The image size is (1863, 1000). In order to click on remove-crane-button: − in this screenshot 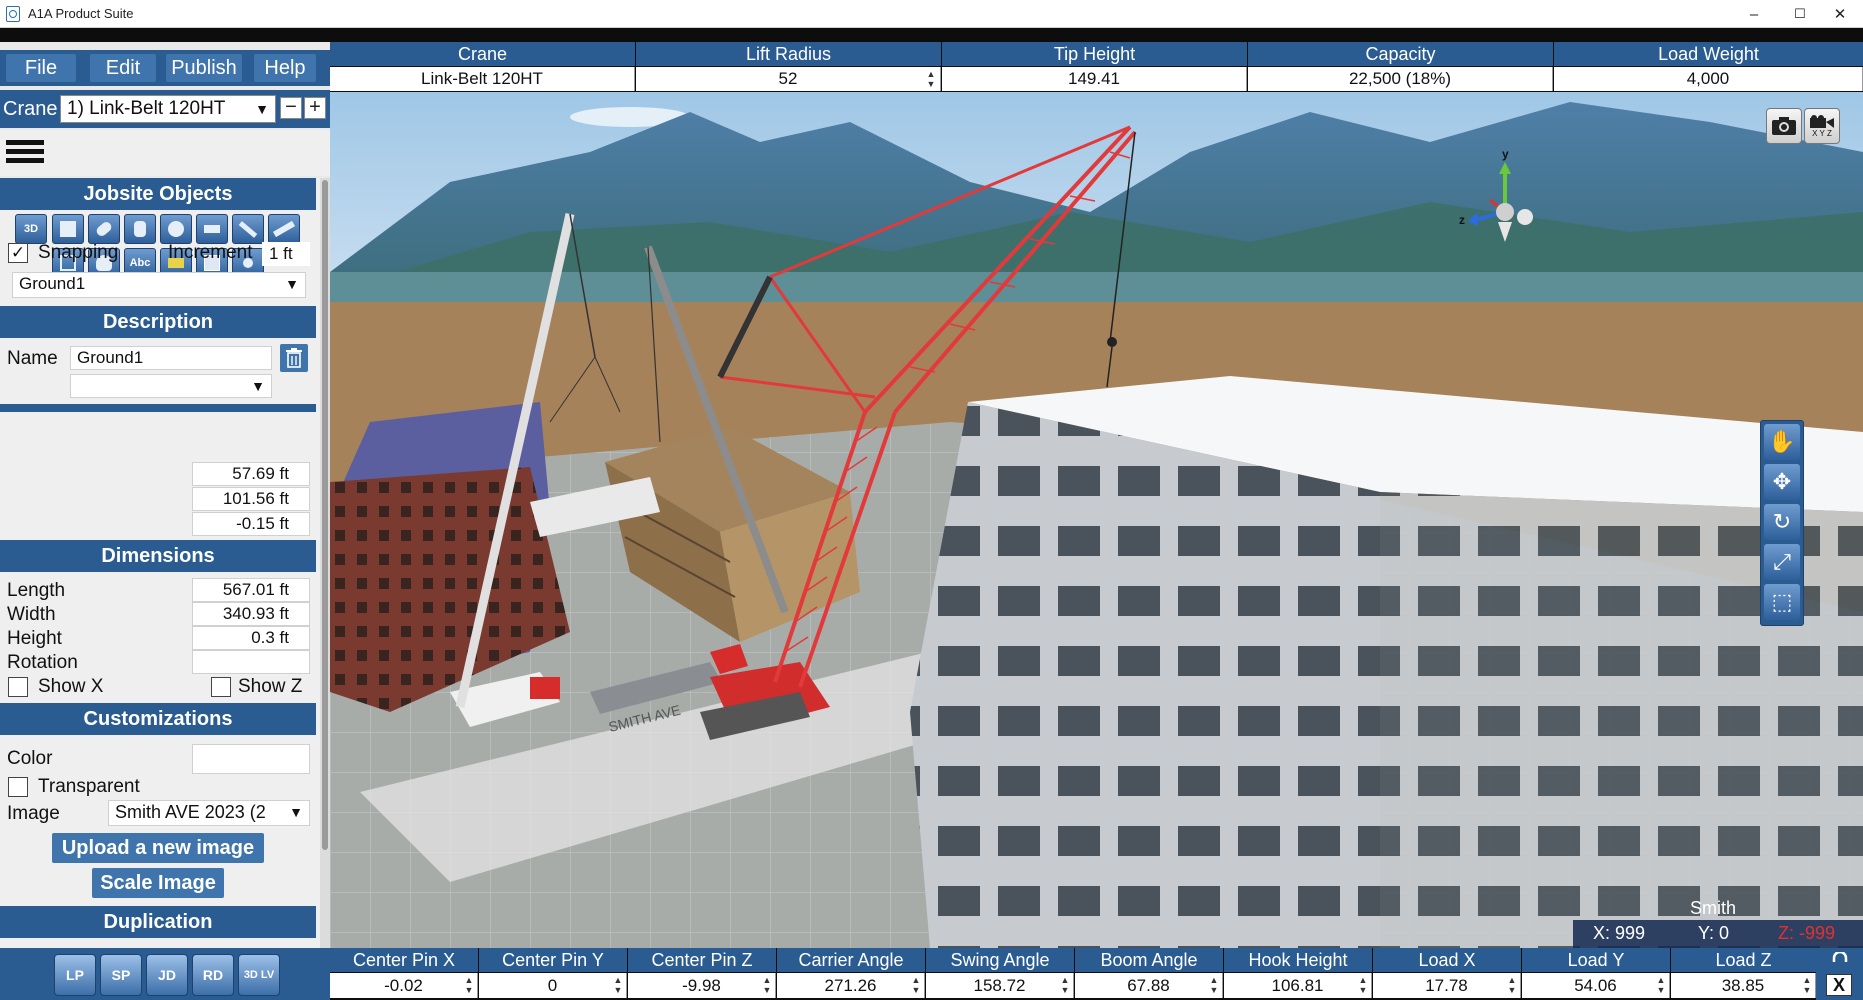, I will do `click(291, 108)`.